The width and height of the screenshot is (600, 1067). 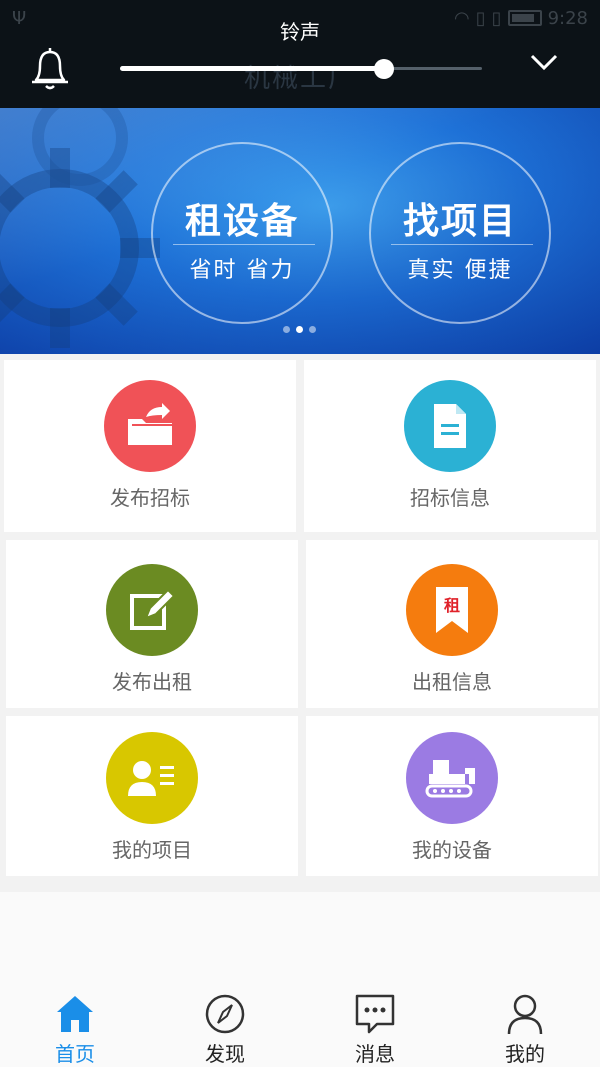 I want to click on tender-info-icon-circle, so click(x=450, y=426).